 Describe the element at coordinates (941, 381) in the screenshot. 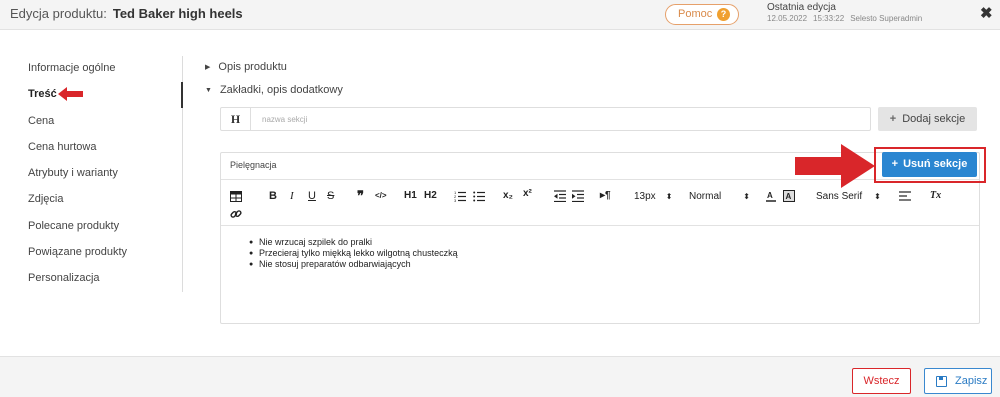

I see `floppy-disk-icon` at that location.